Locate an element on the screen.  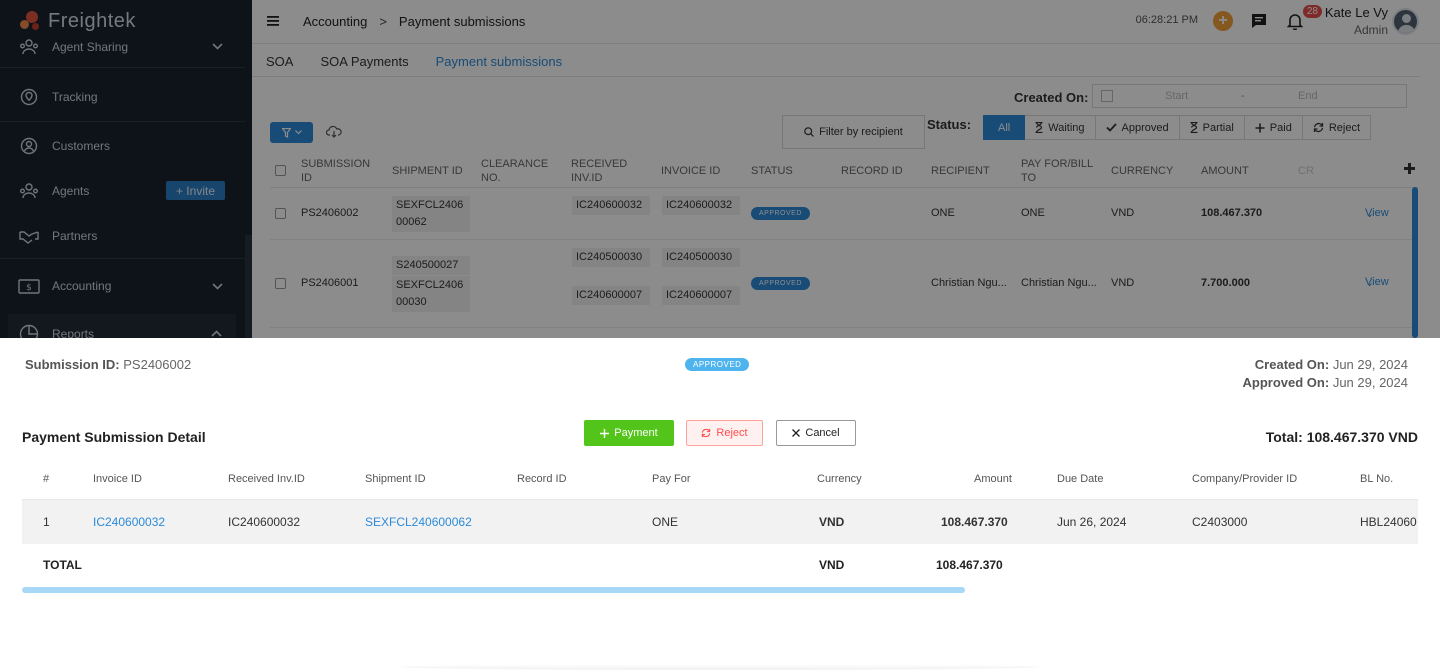
col-pay-for: Pay For is located at coordinates (671, 479).